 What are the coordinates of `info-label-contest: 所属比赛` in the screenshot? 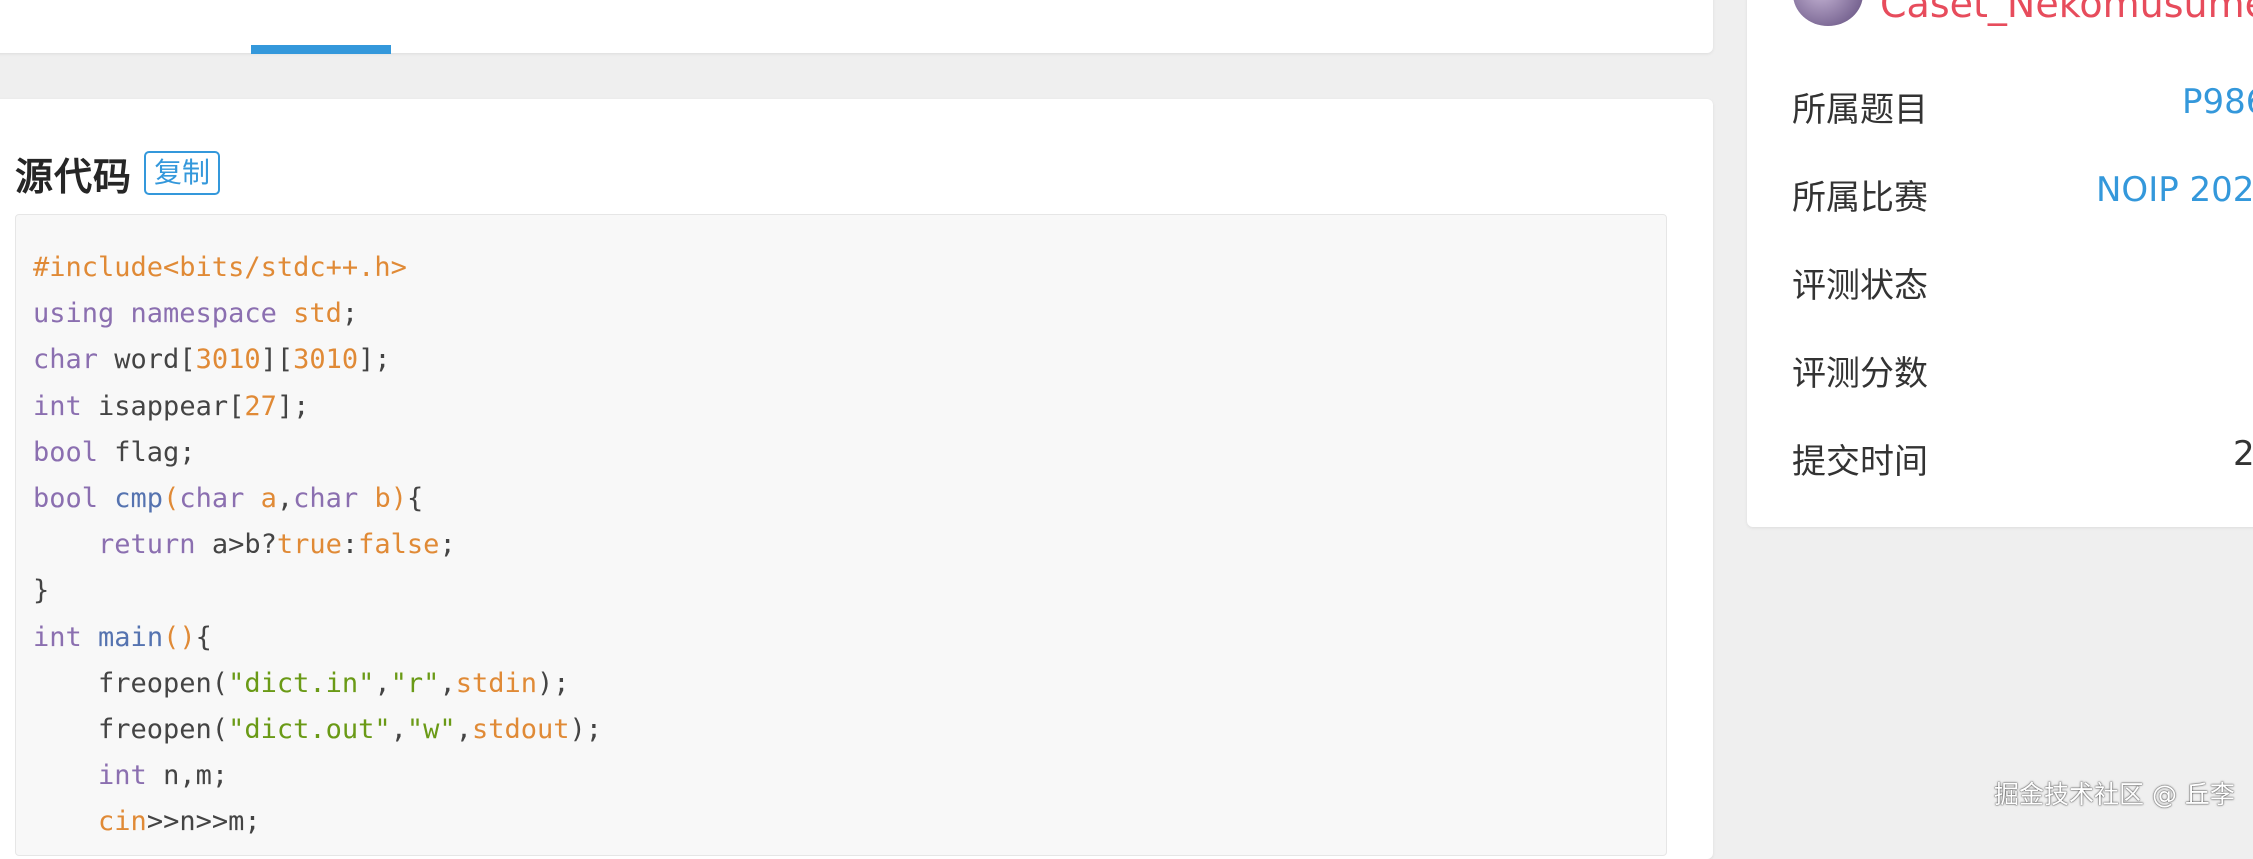 It's located at (1860, 198).